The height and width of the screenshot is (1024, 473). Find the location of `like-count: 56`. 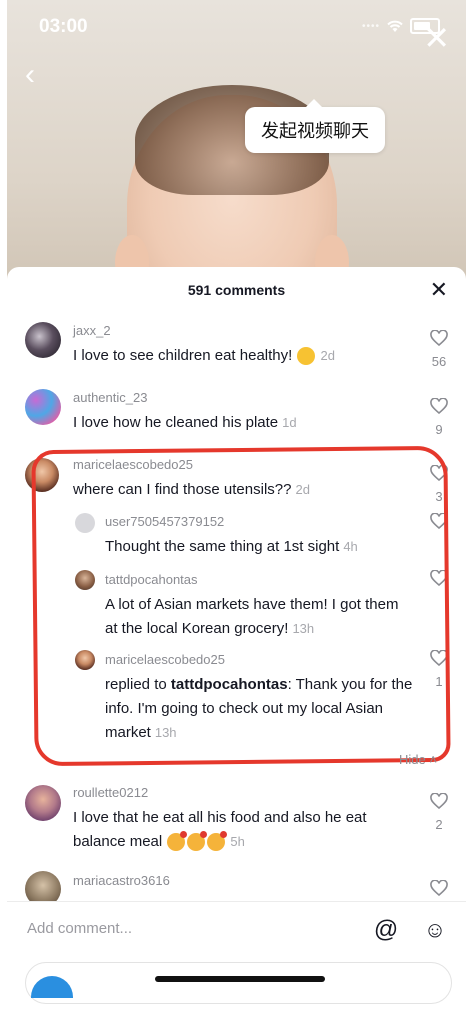

like-count: 56 is located at coordinates (439, 361).